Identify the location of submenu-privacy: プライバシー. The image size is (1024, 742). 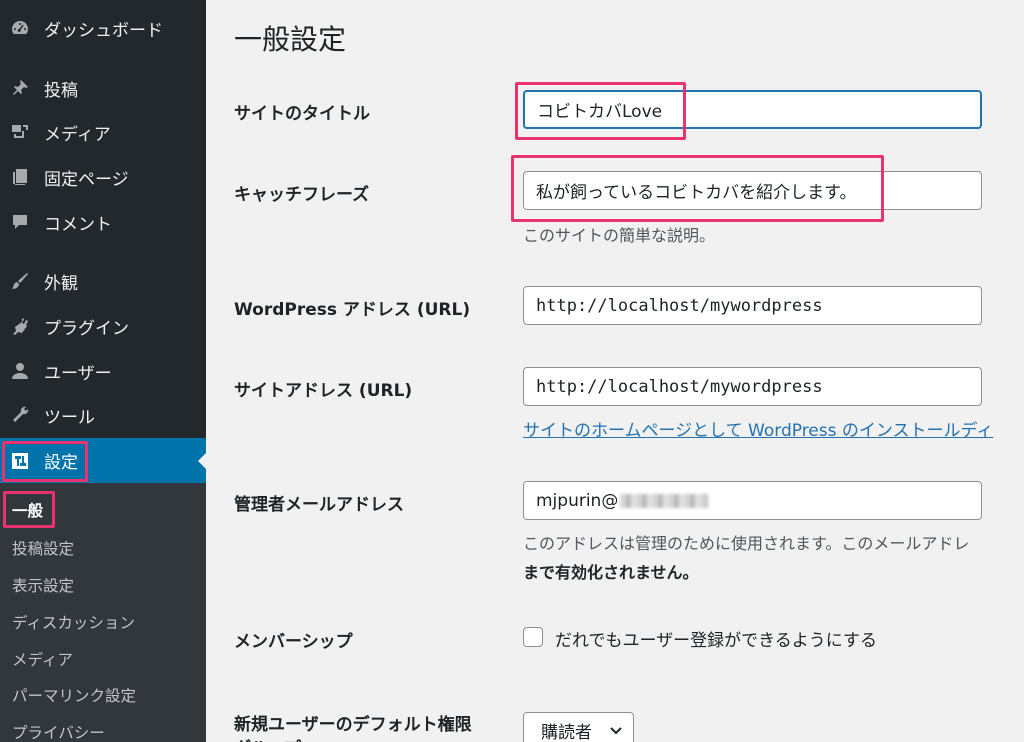
(58, 731).